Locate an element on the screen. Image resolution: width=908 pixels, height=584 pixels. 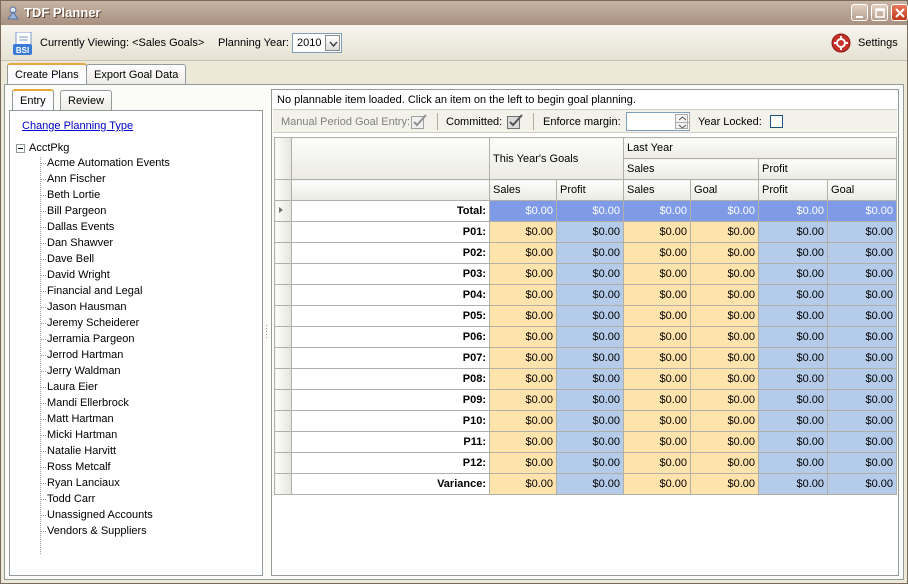
last-year-sales-goal-column-header: Goal is located at coordinates (725, 190).